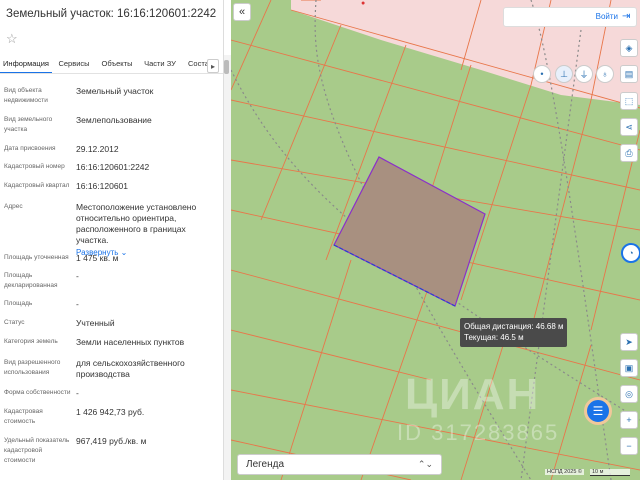 The image size is (640, 480). I want to click on field-label: Форма собственности, so click(37, 392).